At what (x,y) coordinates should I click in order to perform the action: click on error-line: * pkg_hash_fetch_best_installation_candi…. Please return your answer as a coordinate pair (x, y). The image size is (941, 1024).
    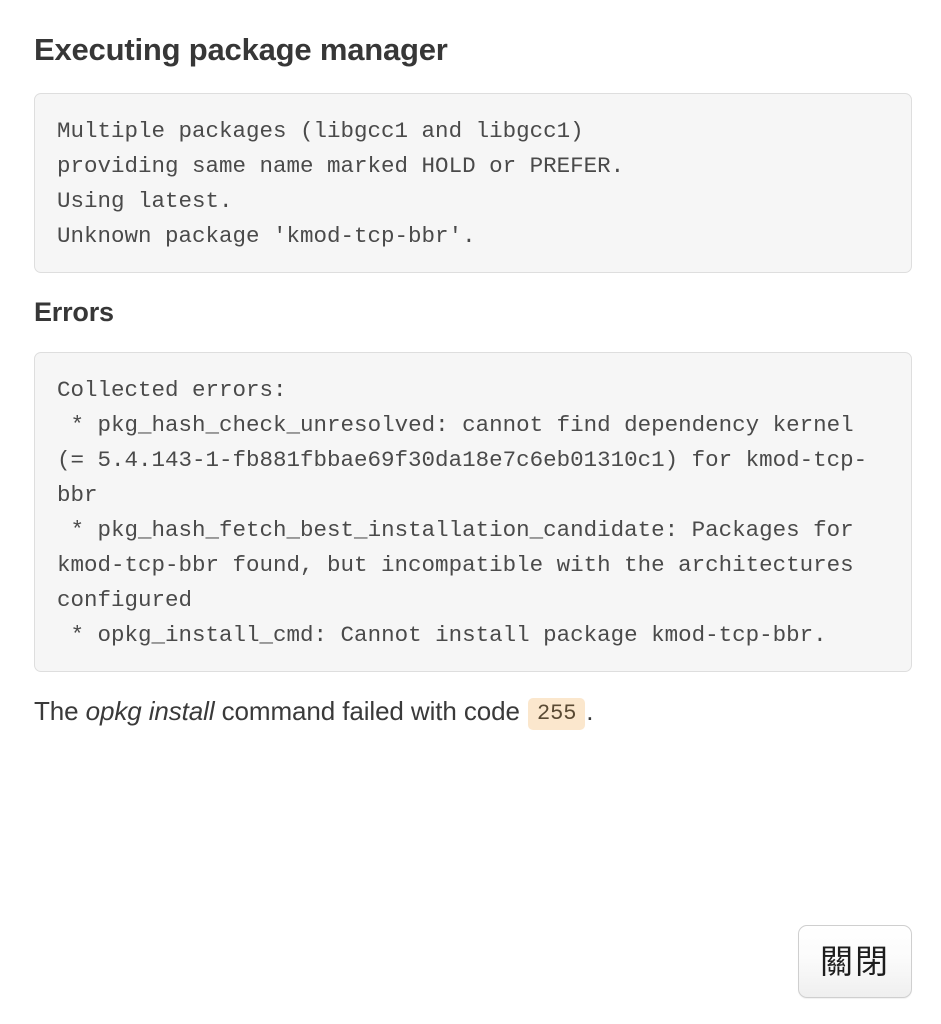
    Looking at the image, I should click on (462, 564).